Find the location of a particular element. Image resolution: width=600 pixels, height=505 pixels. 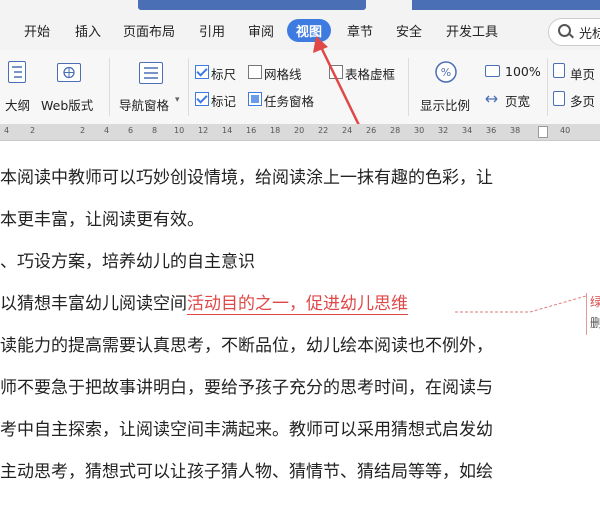

table-gridlines-label: 表格虚框 is located at coordinates (370, 74).